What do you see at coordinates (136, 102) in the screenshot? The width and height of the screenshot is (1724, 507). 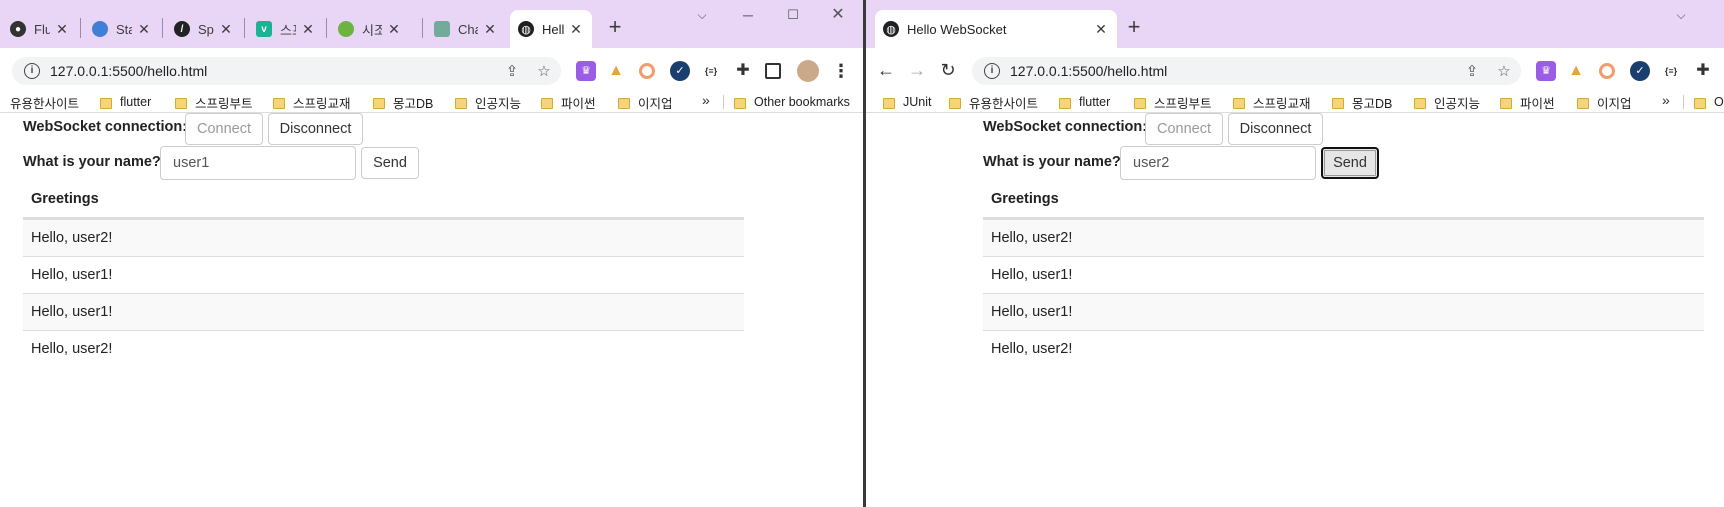 I see `bookmark-label: flutter` at bounding box center [136, 102].